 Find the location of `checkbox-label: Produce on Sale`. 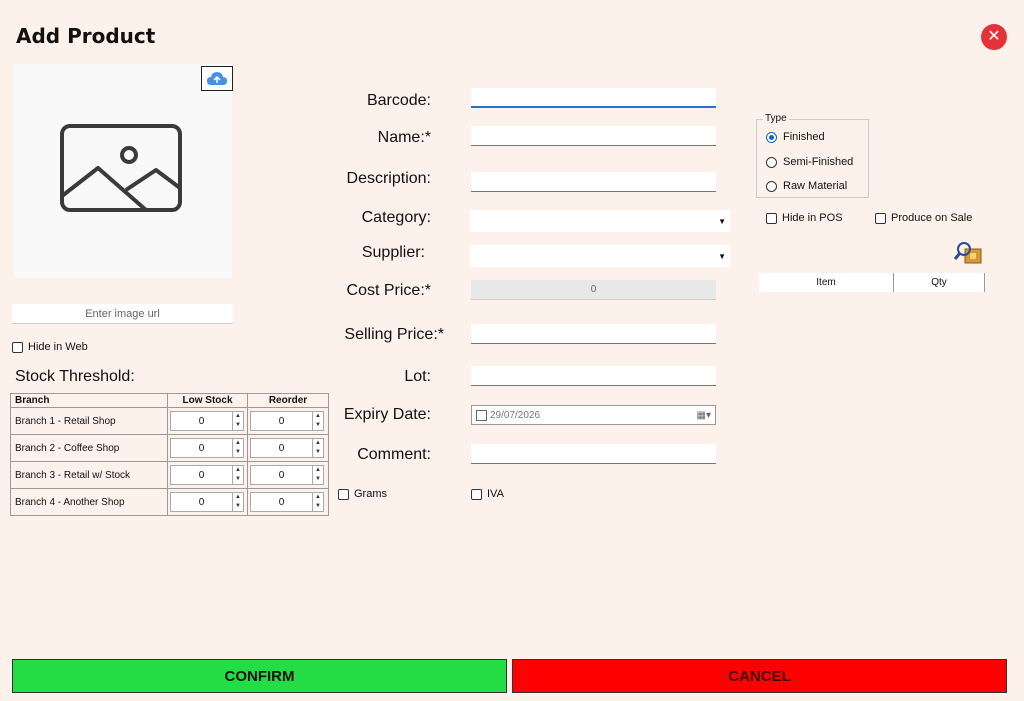

checkbox-label: Produce on Sale is located at coordinates (932, 218).